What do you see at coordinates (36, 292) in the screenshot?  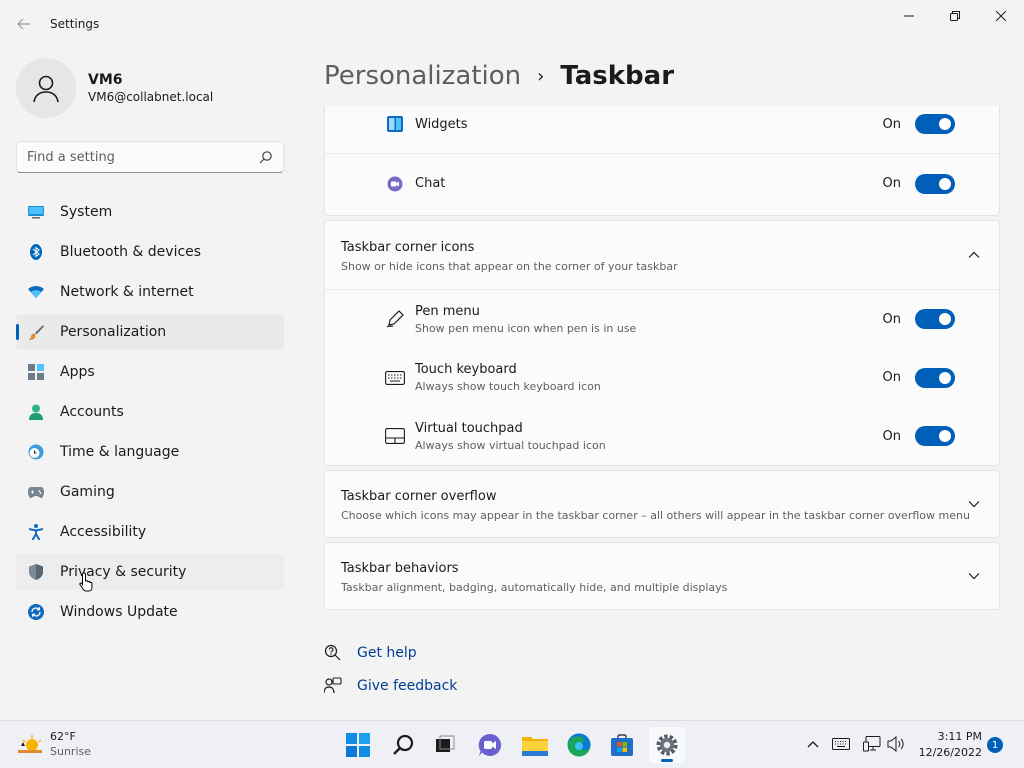 I see `wifi-icon` at bounding box center [36, 292].